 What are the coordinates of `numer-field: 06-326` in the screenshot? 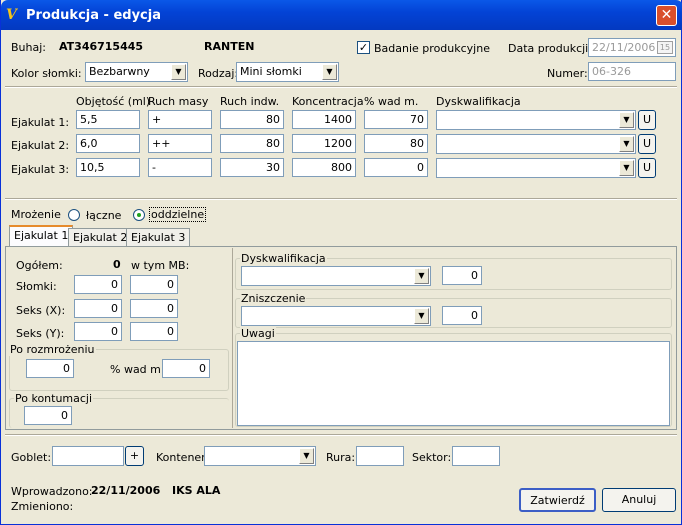 It's located at (632, 71).